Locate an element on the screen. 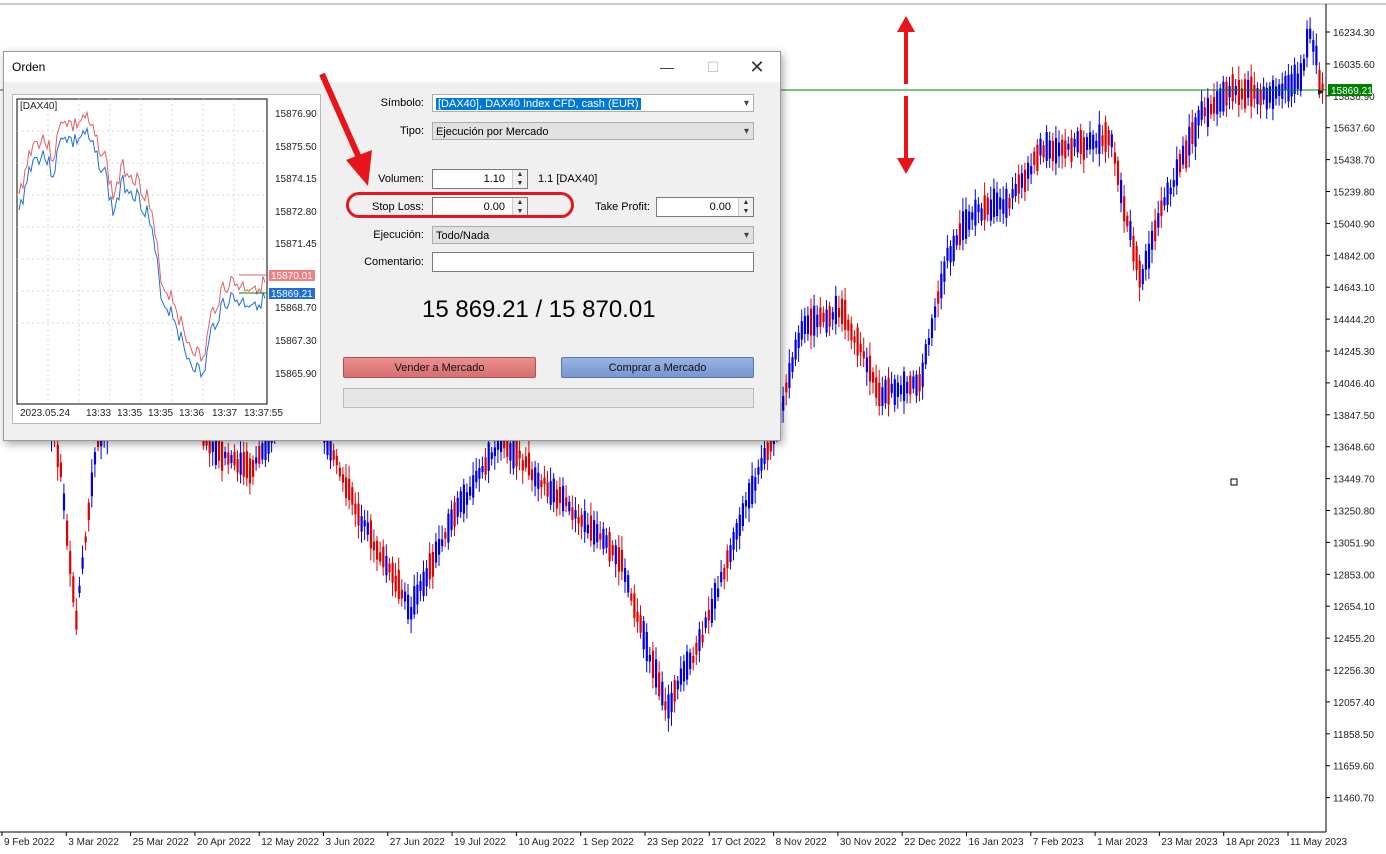 The height and width of the screenshot is (854, 1386). tick-chart-symbol: [DAX40] is located at coordinates (38, 106).